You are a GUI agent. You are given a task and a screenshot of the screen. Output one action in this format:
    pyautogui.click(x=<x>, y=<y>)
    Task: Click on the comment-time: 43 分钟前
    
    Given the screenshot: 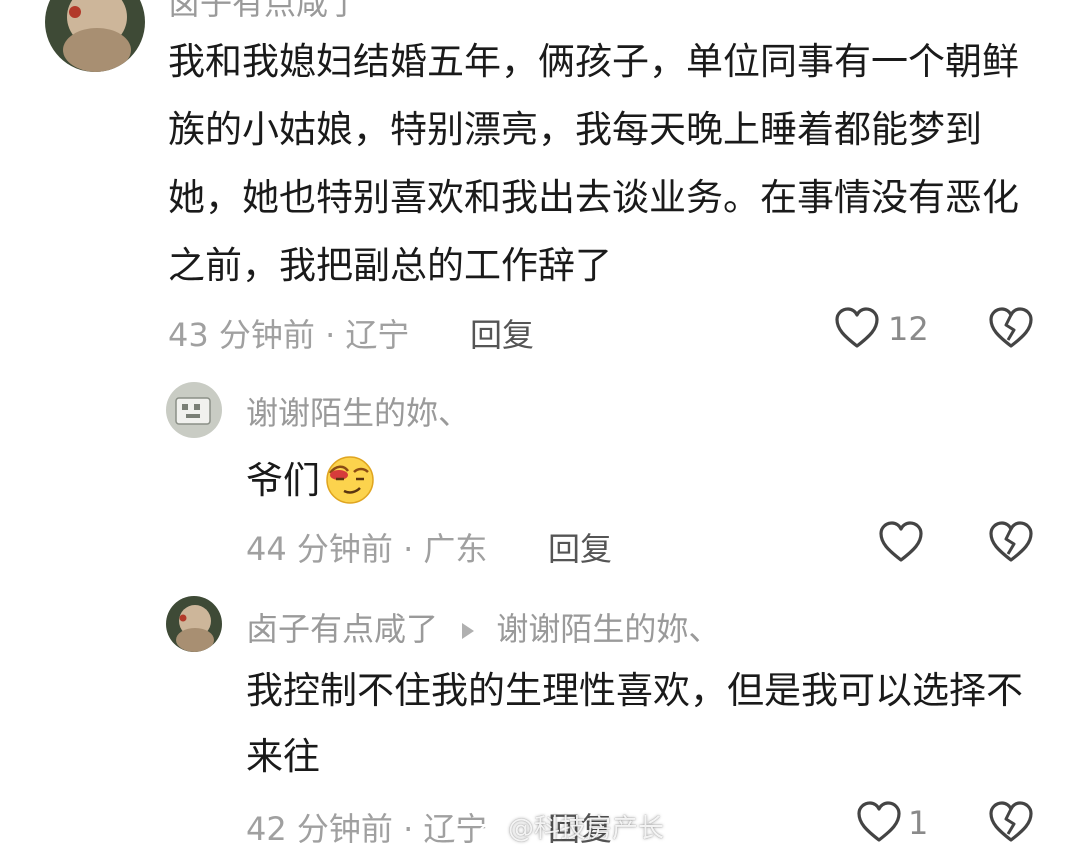 What is the action you would take?
    pyautogui.click(x=241, y=335)
    